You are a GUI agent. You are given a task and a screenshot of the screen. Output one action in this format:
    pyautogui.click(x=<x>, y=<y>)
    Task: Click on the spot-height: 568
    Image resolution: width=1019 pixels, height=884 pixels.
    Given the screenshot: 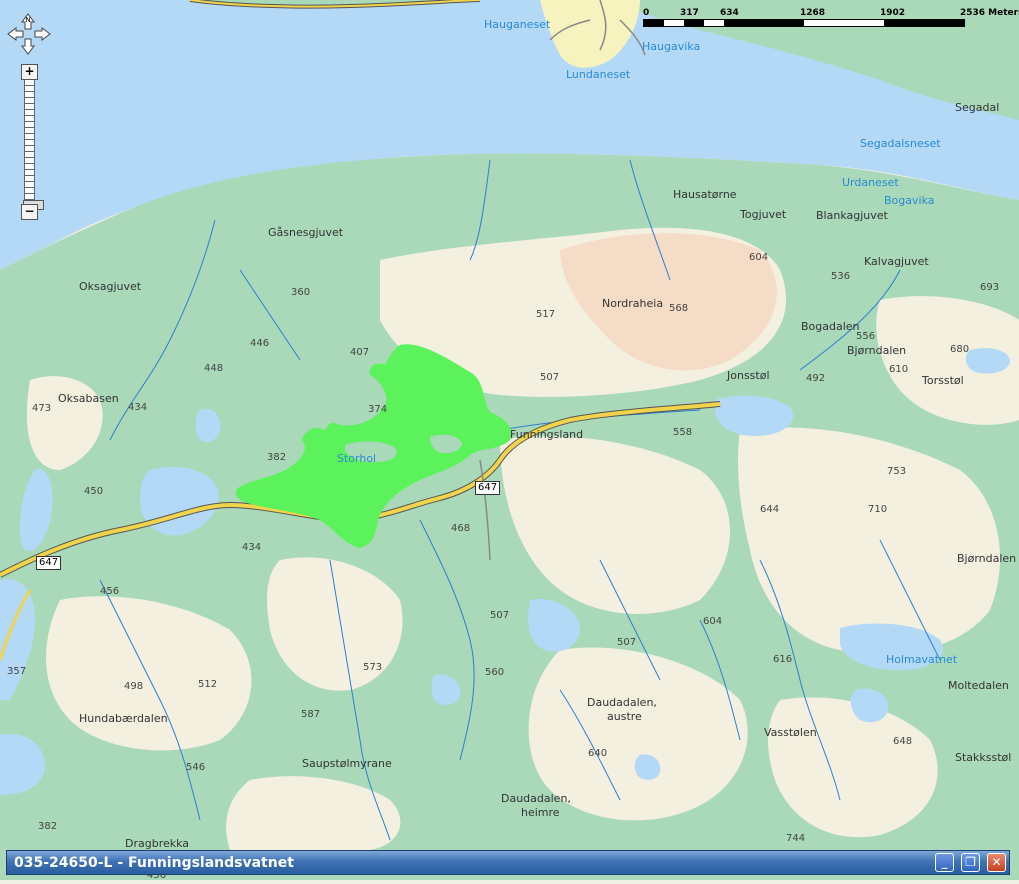 What is the action you would take?
    pyautogui.click(x=679, y=308)
    